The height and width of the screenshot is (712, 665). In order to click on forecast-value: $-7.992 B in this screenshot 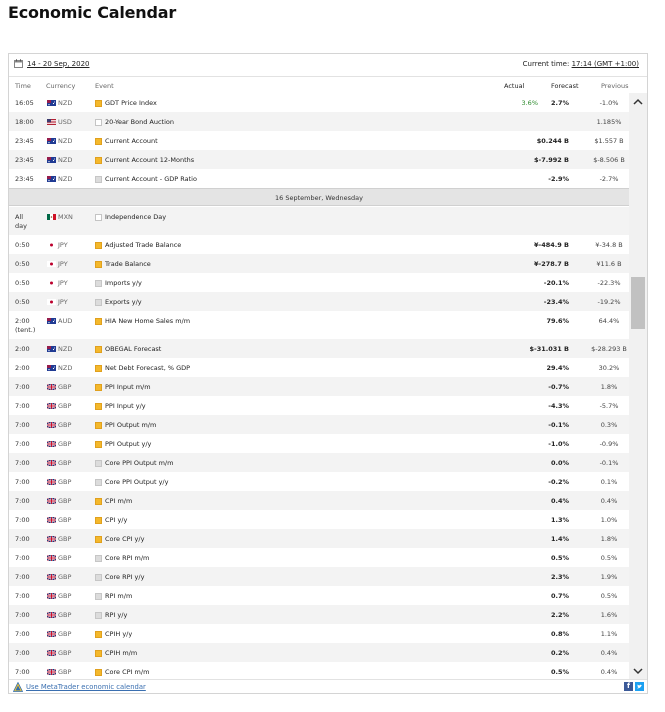, I will do `click(551, 160)`.